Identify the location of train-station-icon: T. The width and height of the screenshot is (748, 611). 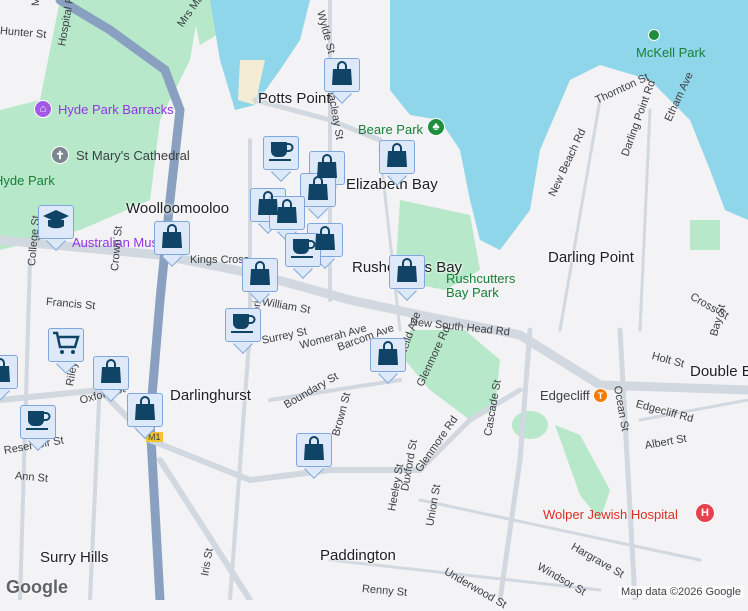
(600, 395).